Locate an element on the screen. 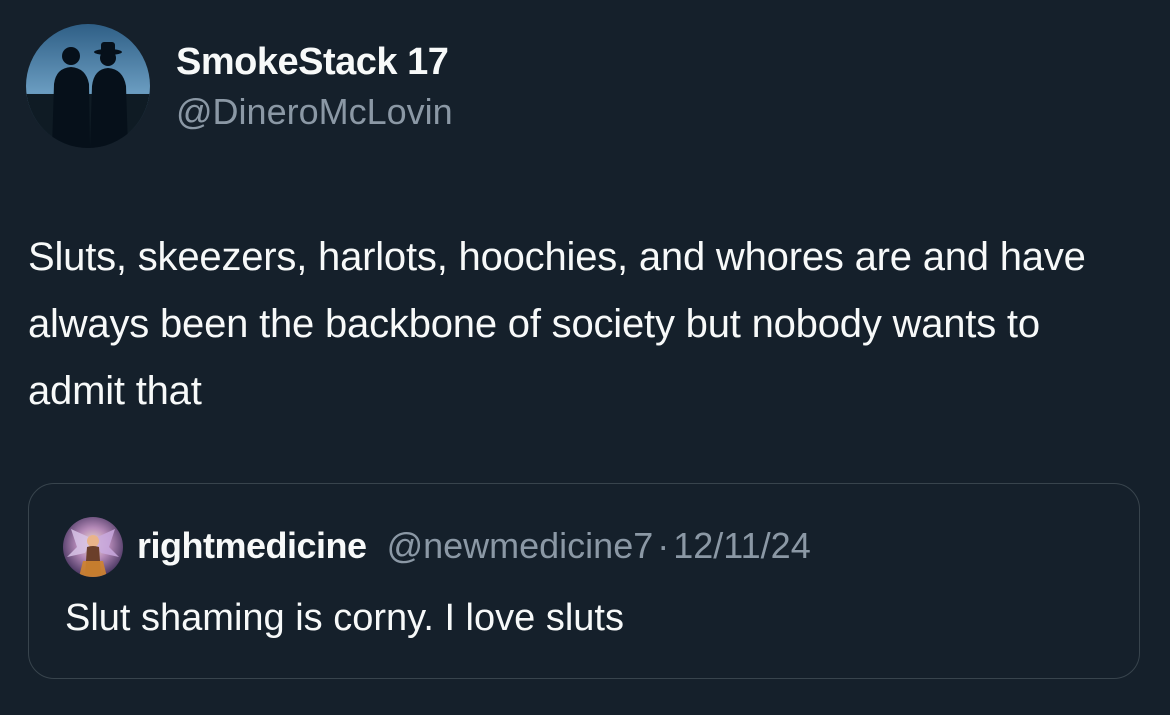 This screenshot has height=715, width=1170. author-avatar is located at coordinates (88, 86).